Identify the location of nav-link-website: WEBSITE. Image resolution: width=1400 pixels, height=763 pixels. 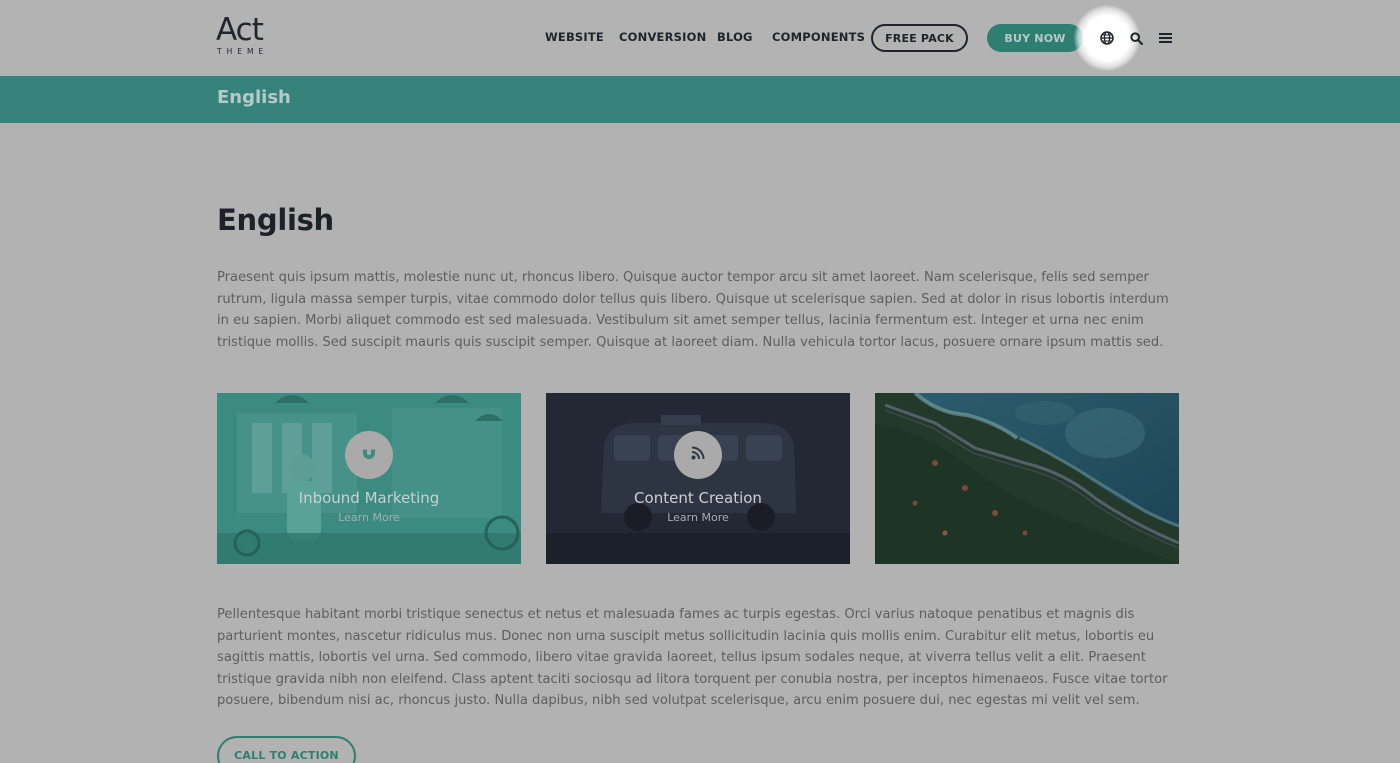
(574, 37).